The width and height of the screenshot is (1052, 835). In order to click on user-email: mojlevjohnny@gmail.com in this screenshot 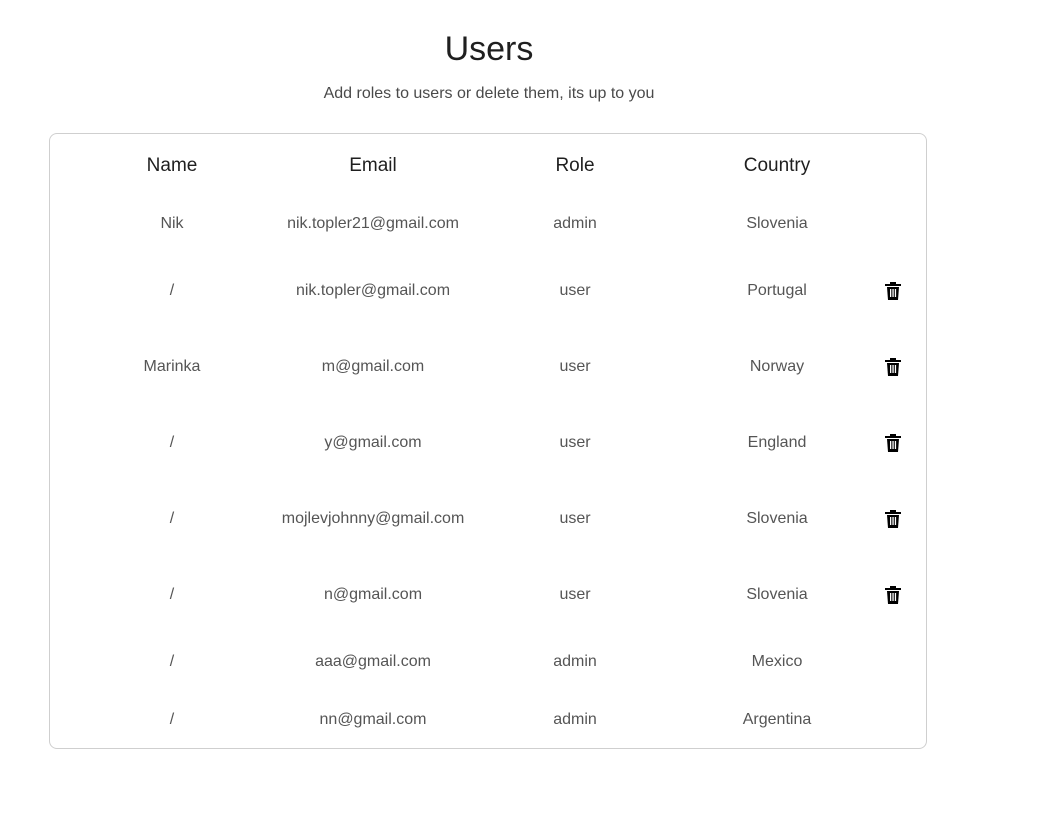, I will do `click(373, 518)`.